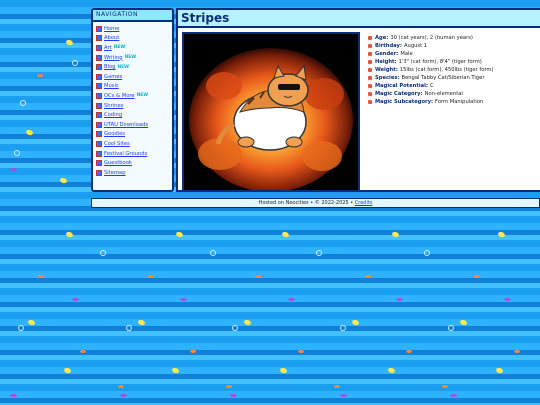  What do you see at coordinates (404, 102) in the screenshot?
I see `info-label: Magic Subcategory:` at bounding box center [404, 102].